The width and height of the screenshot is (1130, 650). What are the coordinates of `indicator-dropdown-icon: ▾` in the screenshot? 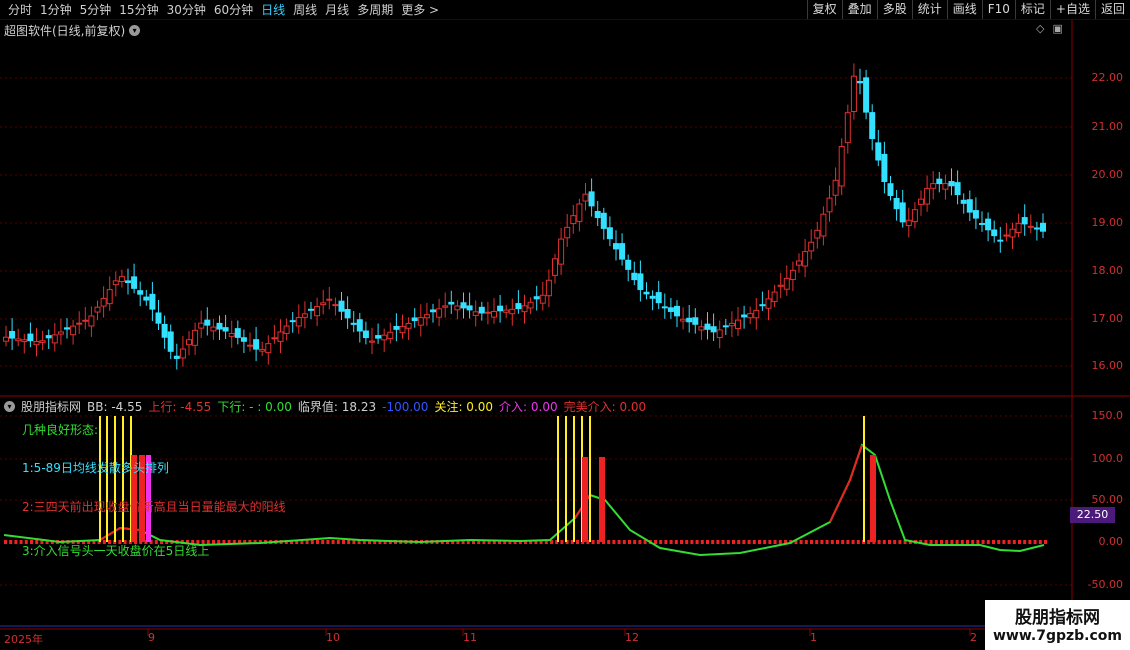 It's located at (9, 406).